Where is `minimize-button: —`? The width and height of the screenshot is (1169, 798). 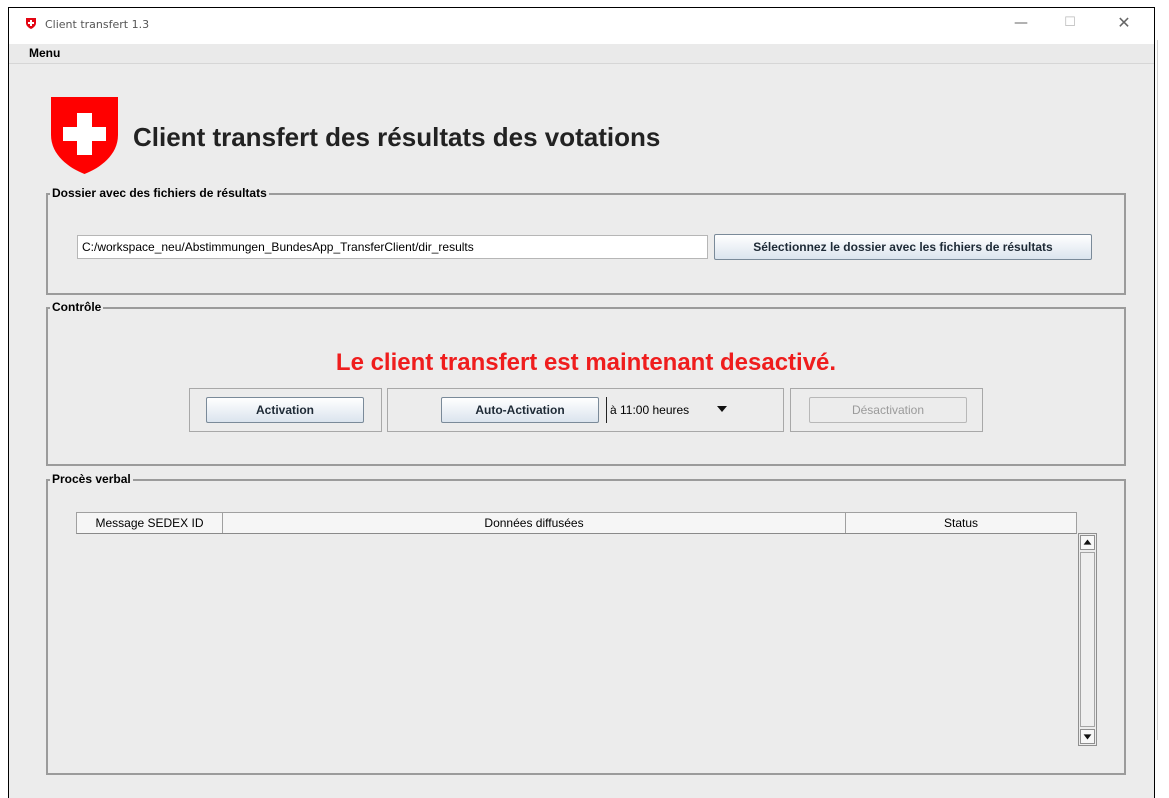
minimize-button: — is located at coordinates (1021, 23).